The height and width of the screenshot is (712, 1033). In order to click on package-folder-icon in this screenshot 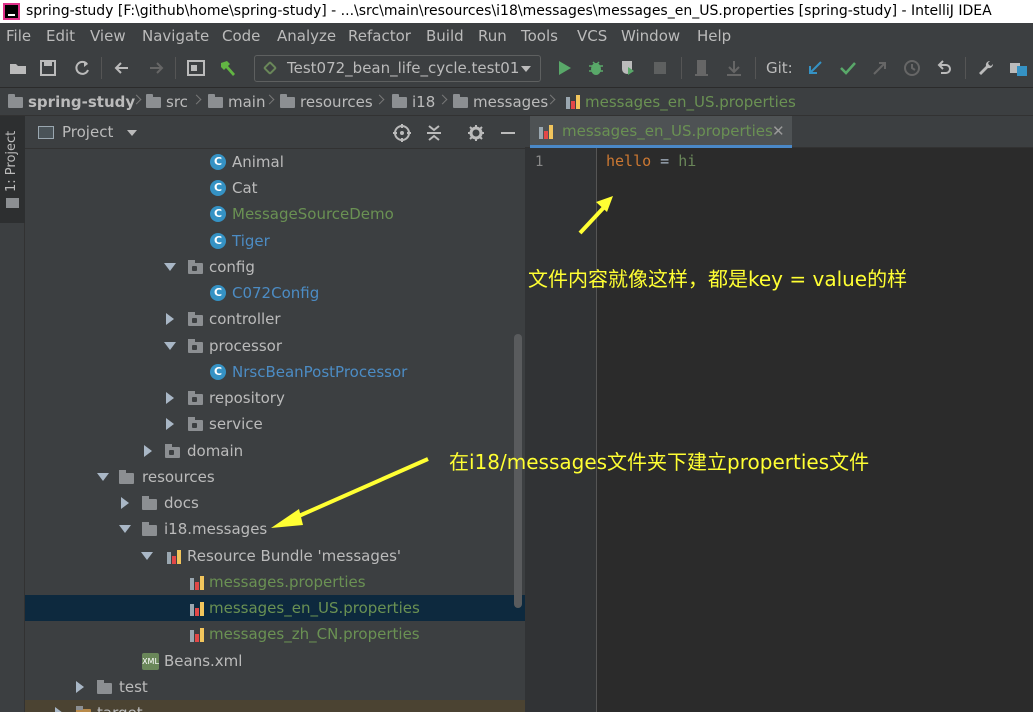, I will do `click(195, 424)`.